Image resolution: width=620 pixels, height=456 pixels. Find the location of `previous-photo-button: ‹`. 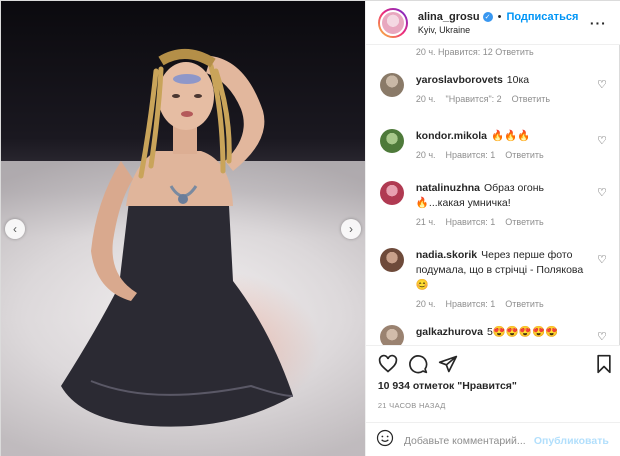

previous-photo-button: ‹ is located at coordinates (15, 229).